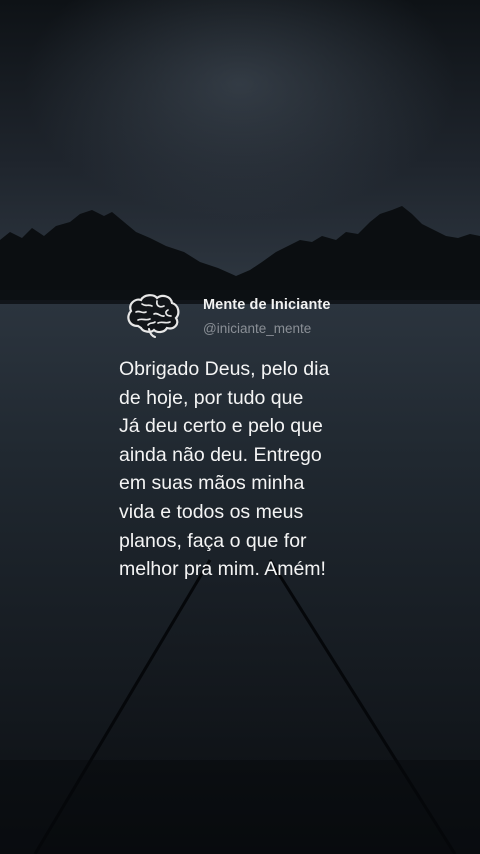  I want to click on brain-icon, so click(153, 316).